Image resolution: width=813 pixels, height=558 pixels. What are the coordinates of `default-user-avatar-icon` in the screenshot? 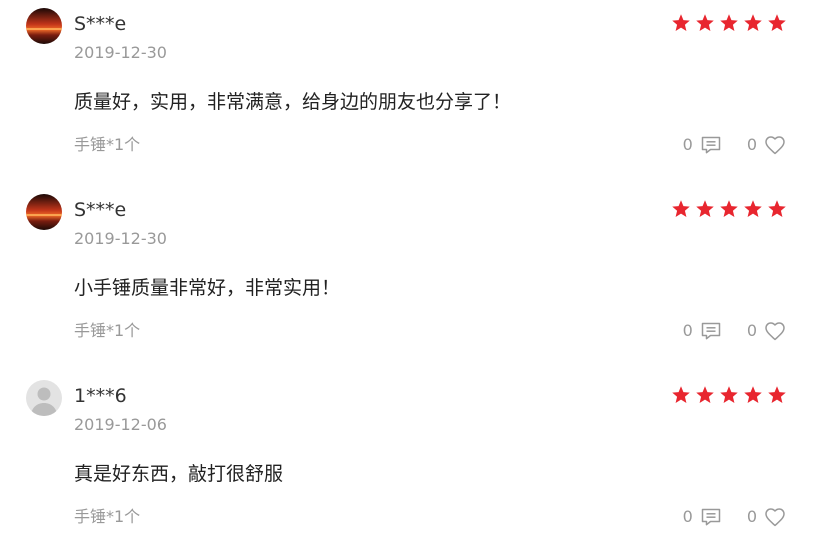 It's located at (44, 398).